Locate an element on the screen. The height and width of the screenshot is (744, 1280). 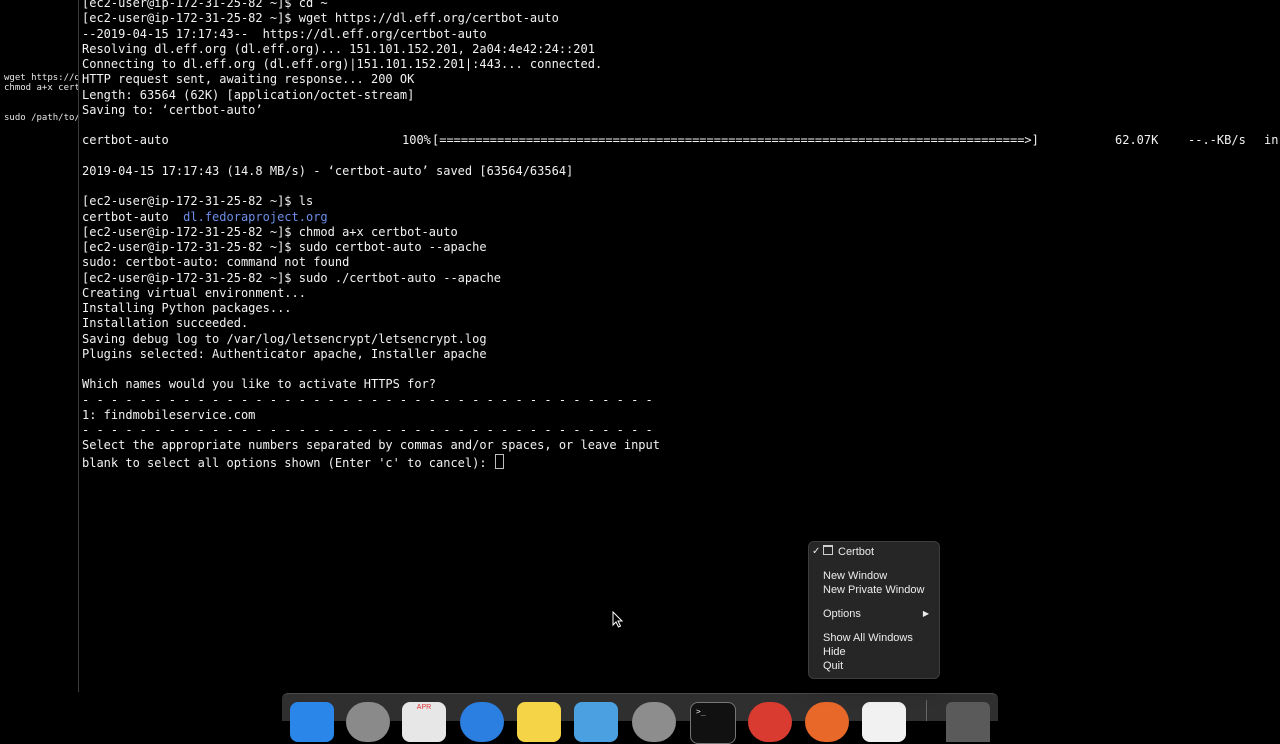
text-cursor is located at coordinates (499, 461).